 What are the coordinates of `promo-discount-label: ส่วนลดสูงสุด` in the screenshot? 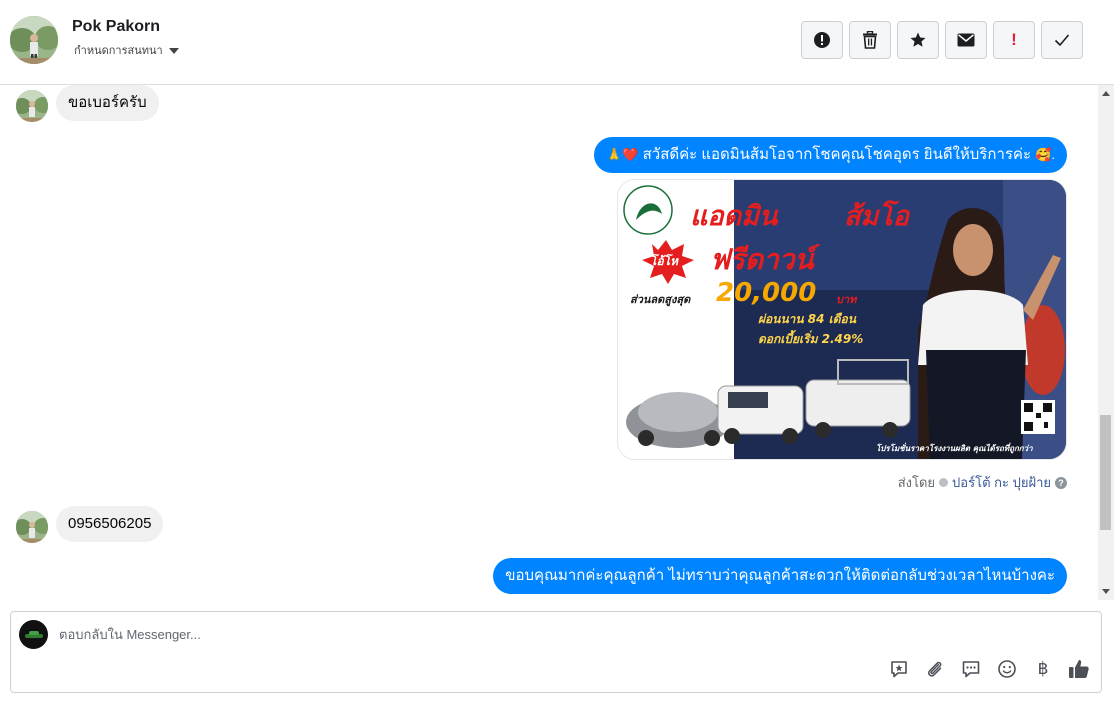 It's located at (660, 299).